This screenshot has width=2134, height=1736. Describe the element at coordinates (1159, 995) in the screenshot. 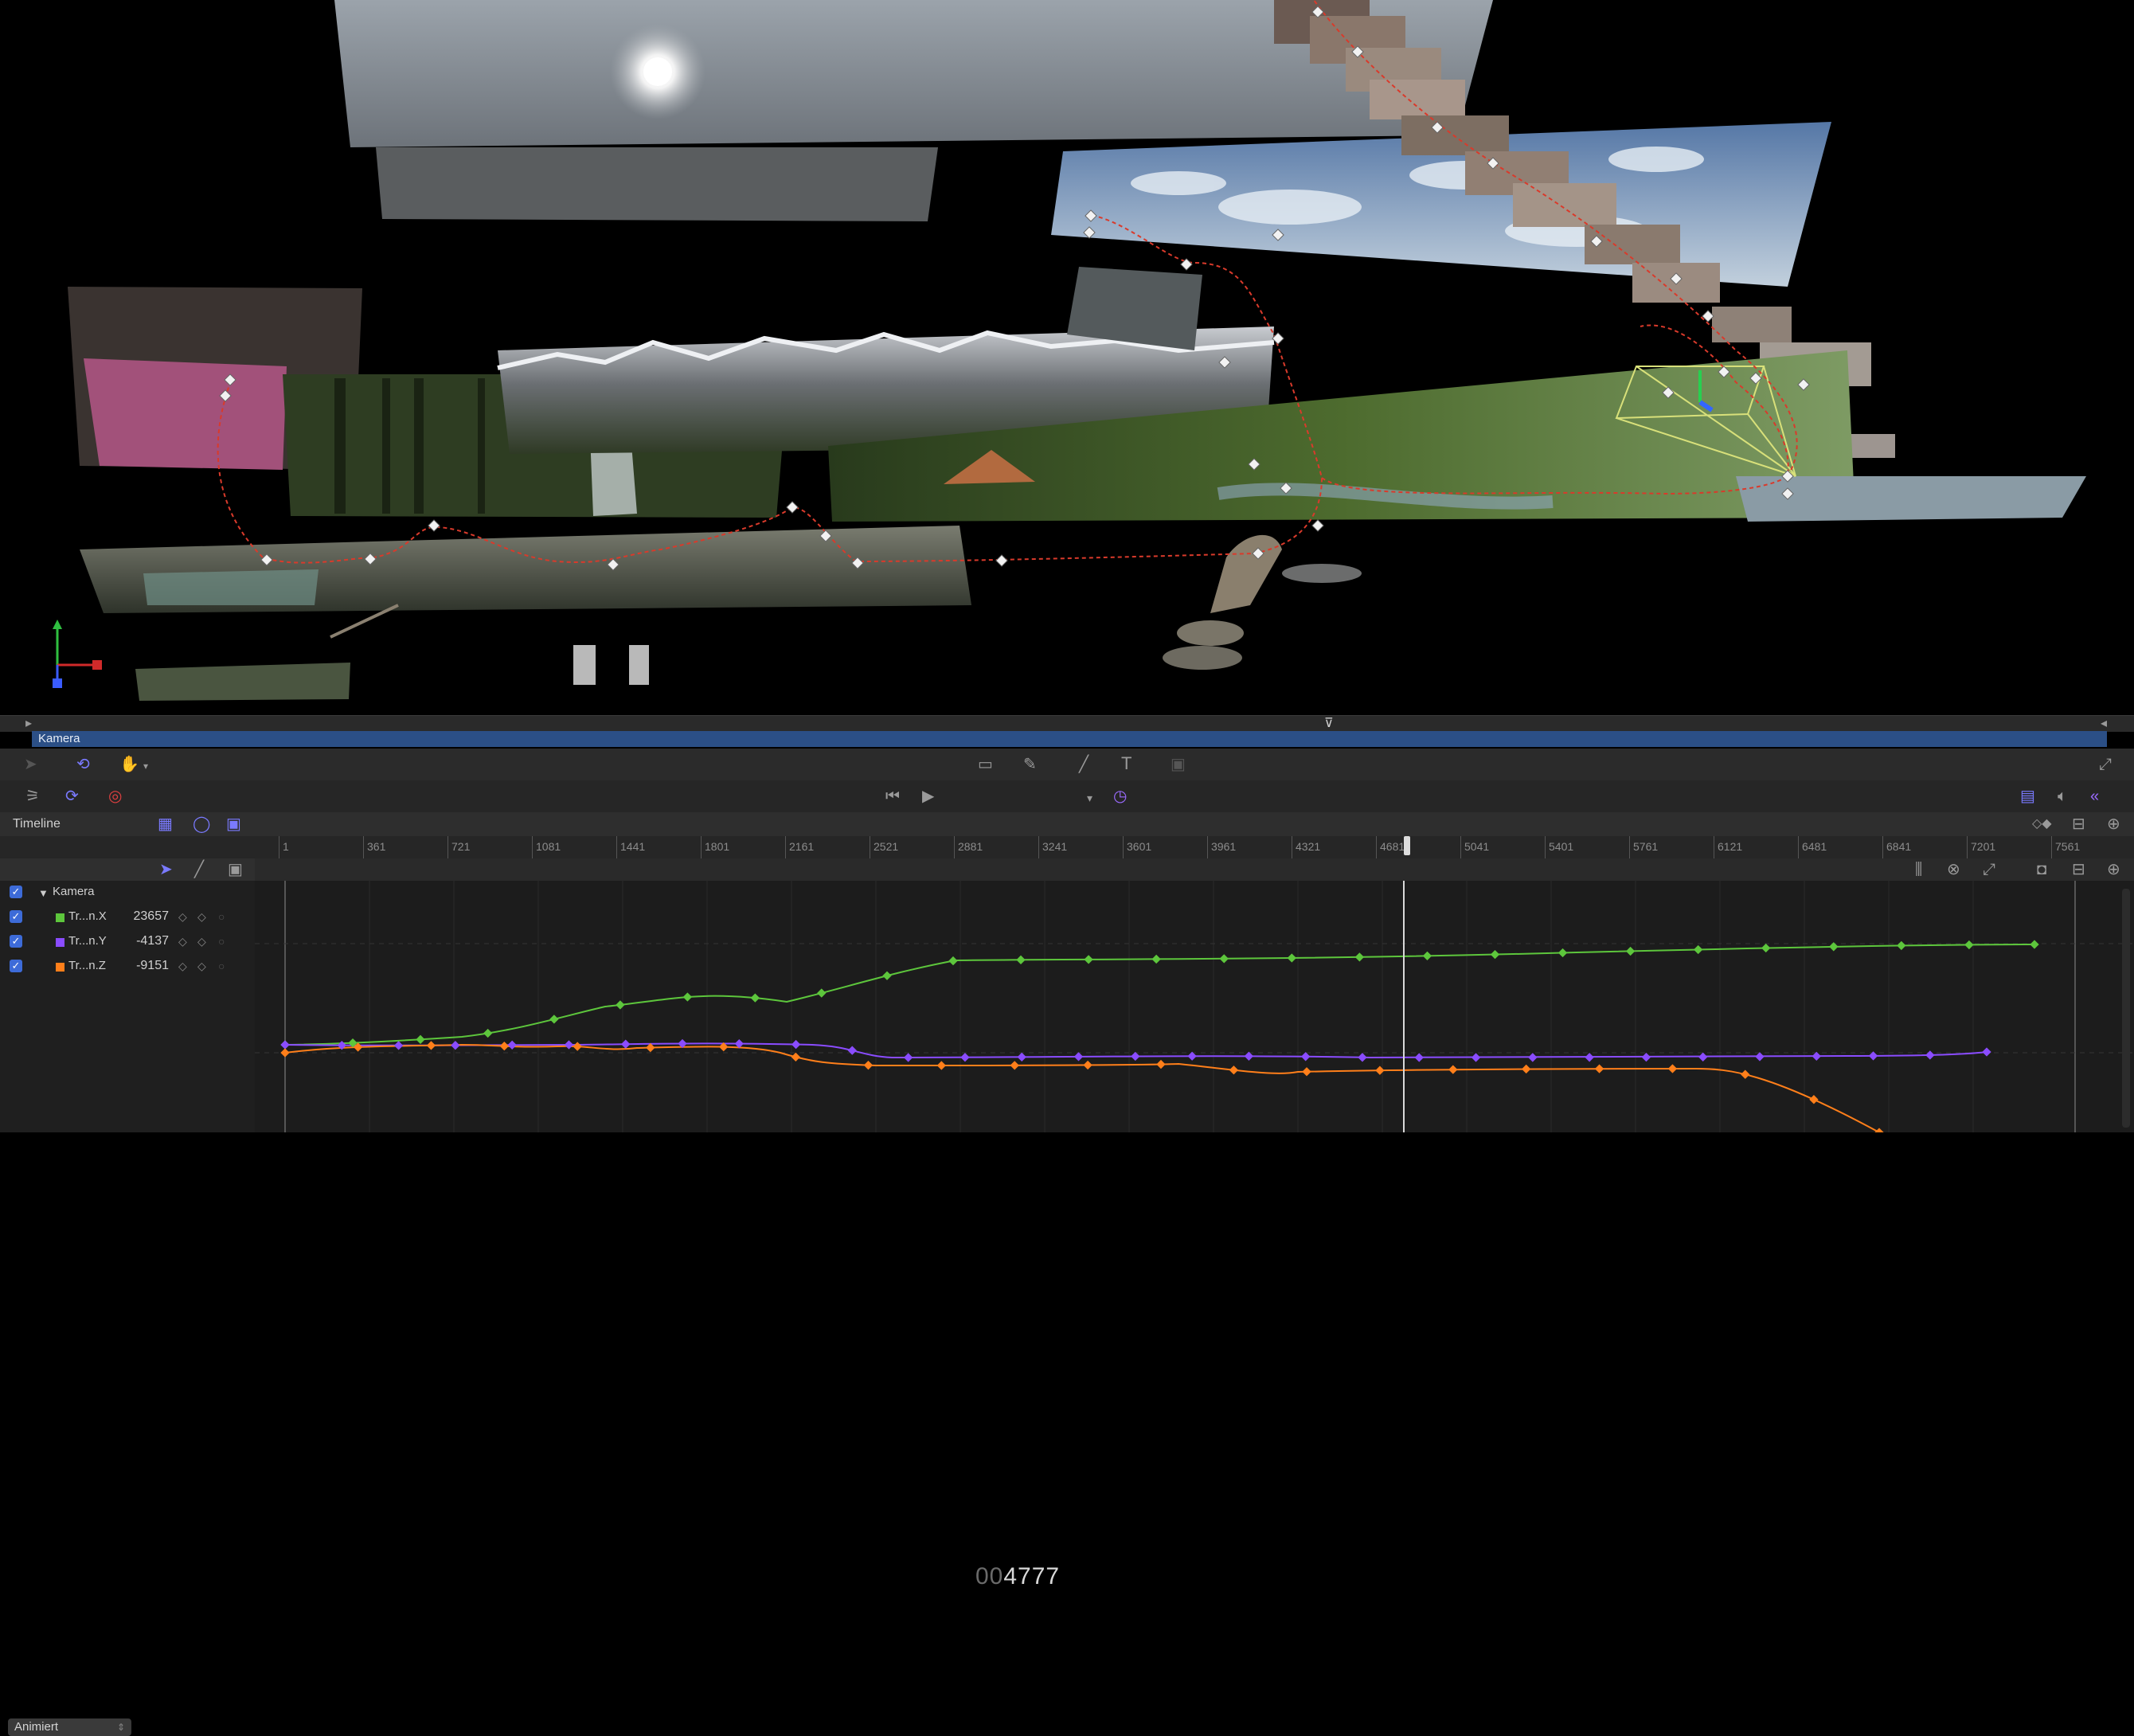

I see `curve-x-keyframes` at that location.